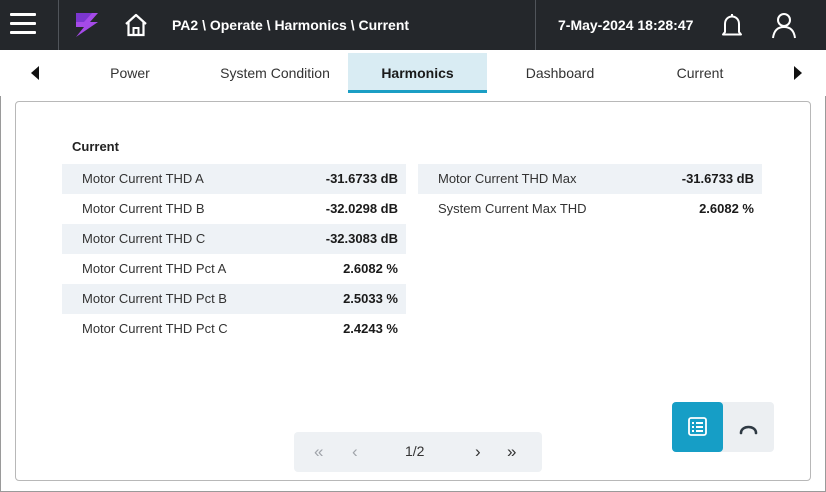  Describe the element at coordinates (784, 25) in the screenshot. I see `user-icon` at that location.